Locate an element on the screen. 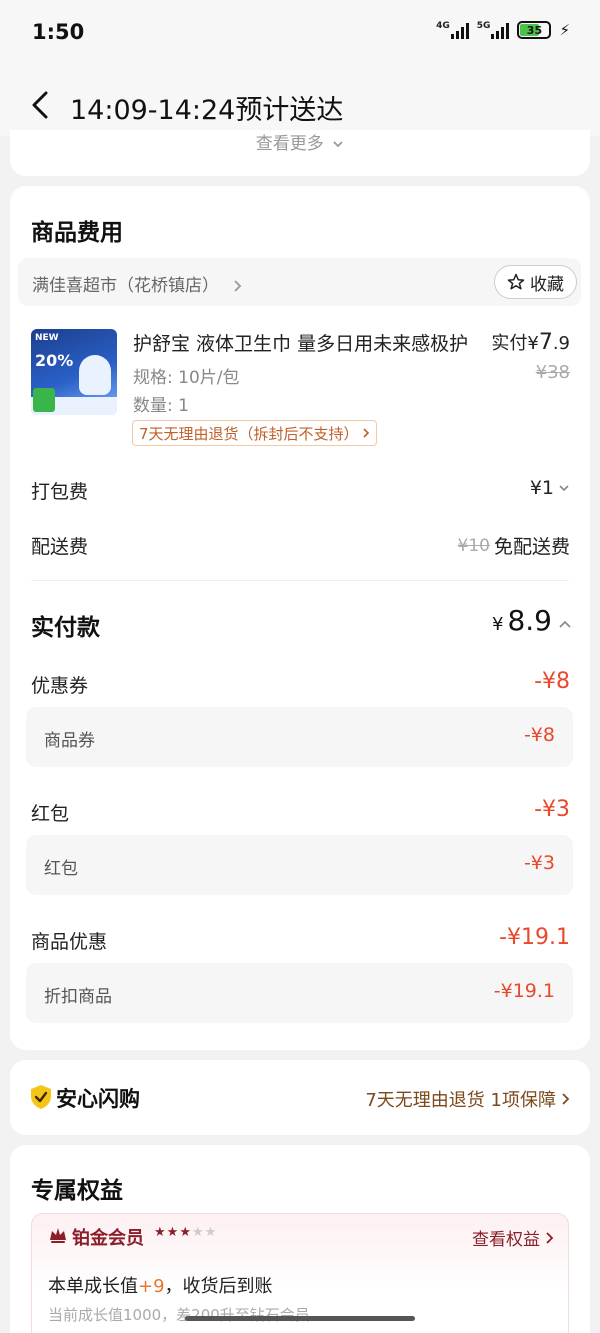 The height and width of the screenshot is (1333, 600). growth-progress-text: 当前成长值1000，差200升至钻石会员 is located at coordinates (179, 1315).